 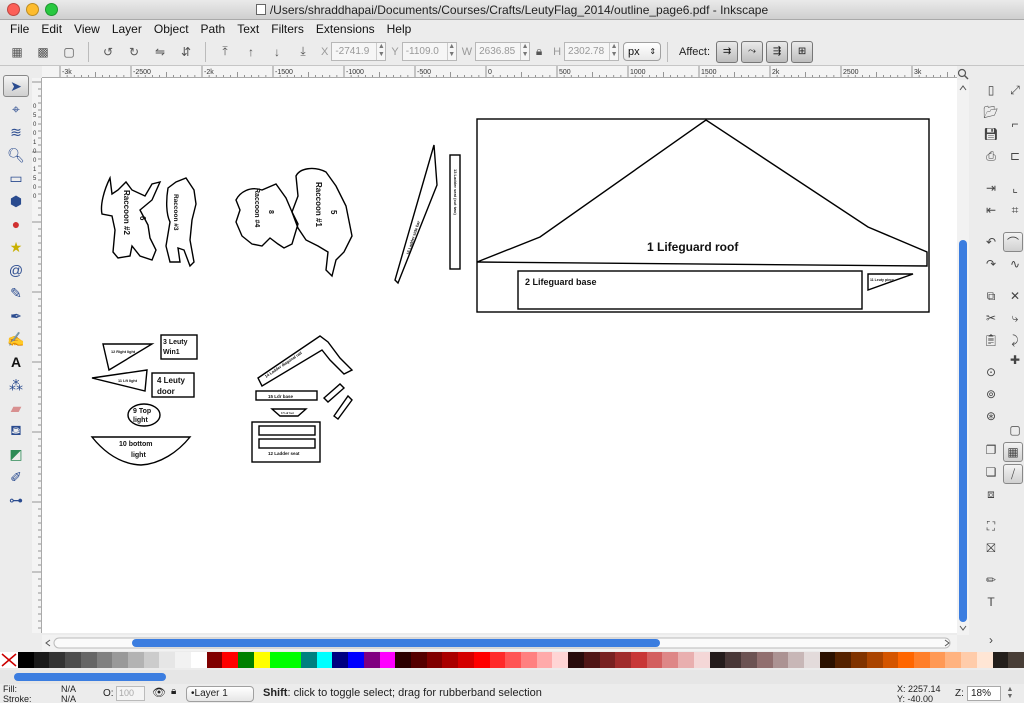 I want to click on raccoon-3-shape, so click(x=181, y=222).